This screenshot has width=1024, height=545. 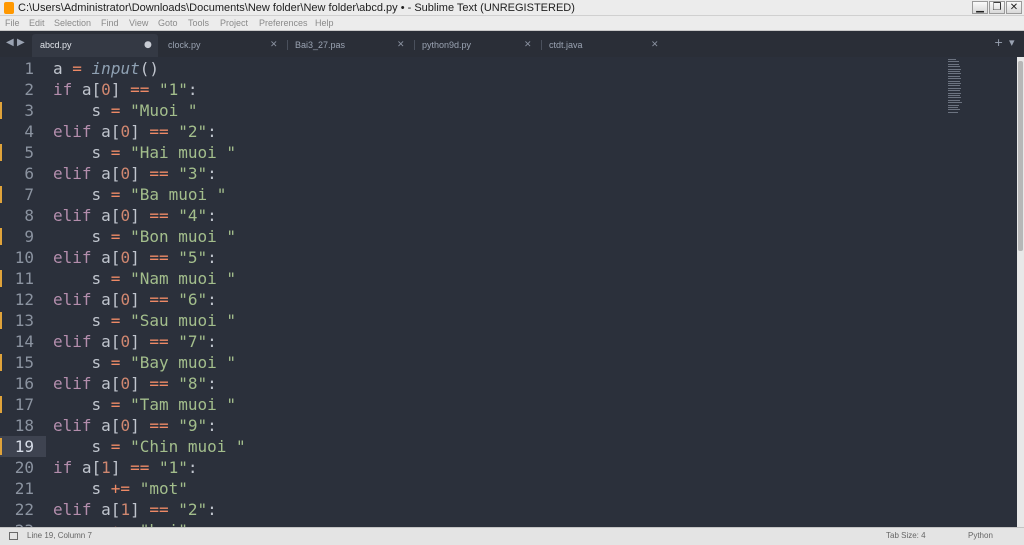 I want to click on line-number-cell: 15, so click(x=23, y=362).